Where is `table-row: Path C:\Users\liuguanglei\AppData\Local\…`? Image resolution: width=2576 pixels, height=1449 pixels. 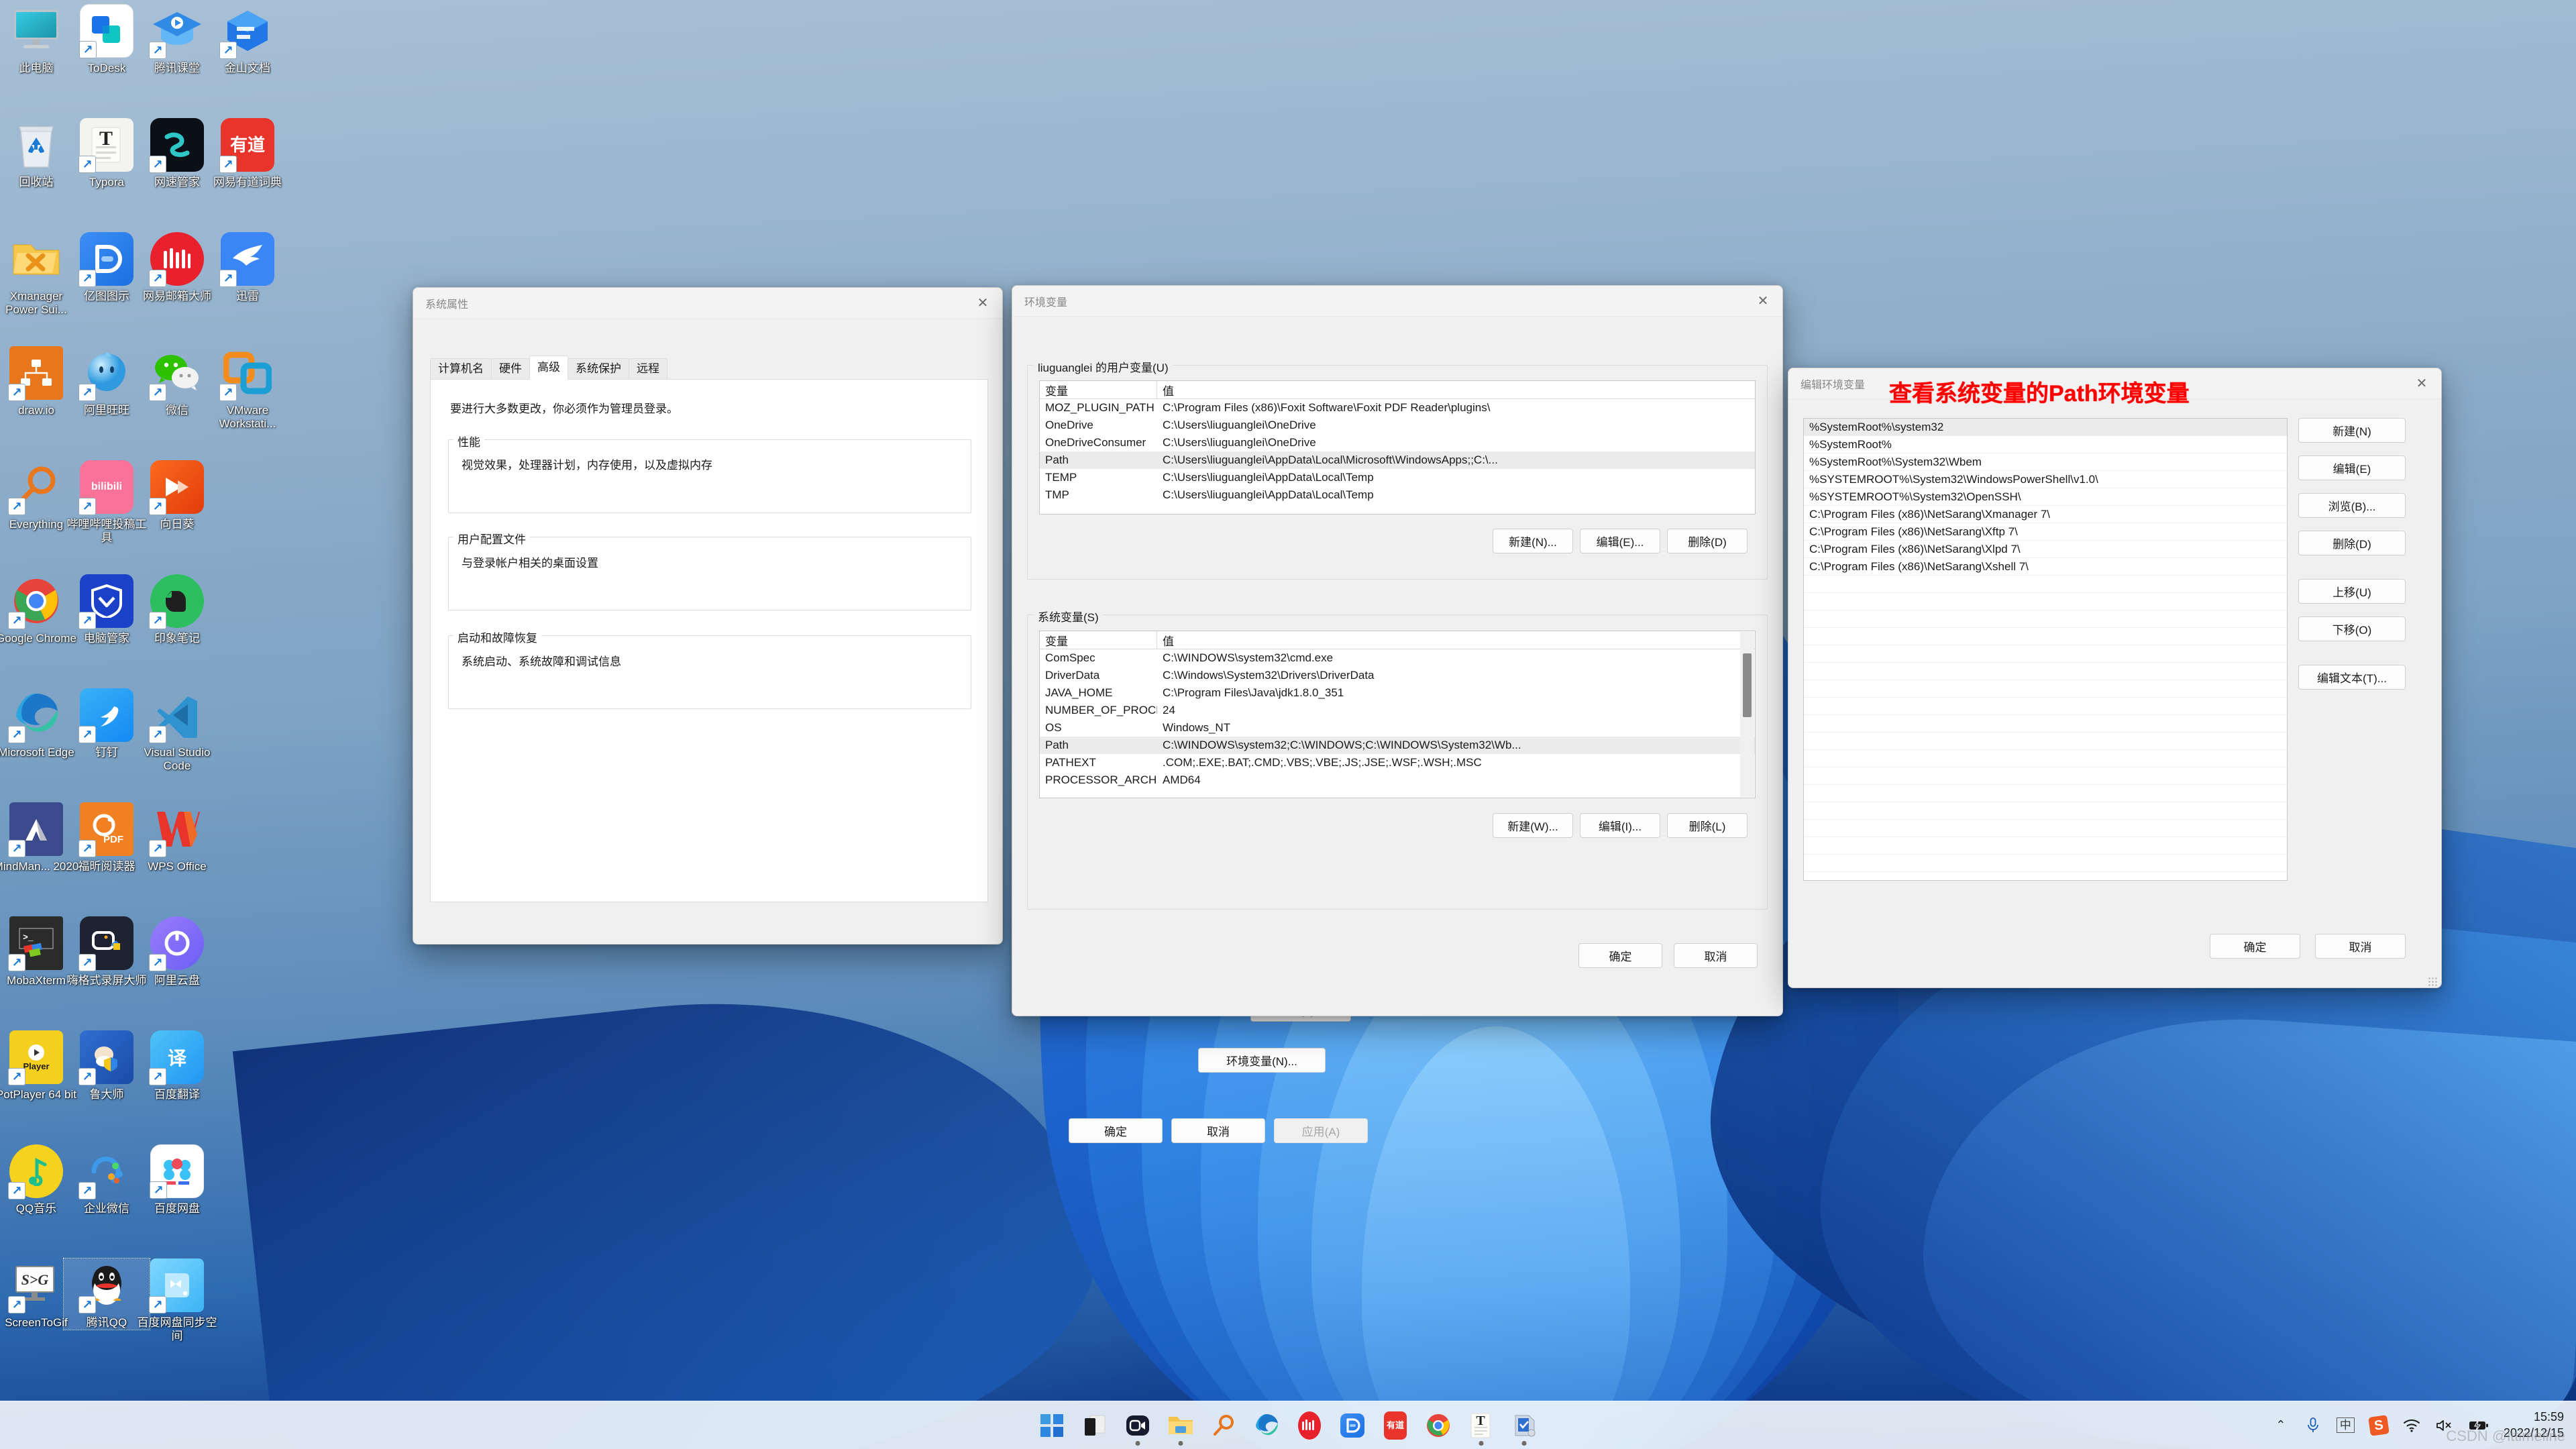 table-row: Path C:\Users\liuguanglei\AppData\Local\… is located at coordinates (1397, 460).